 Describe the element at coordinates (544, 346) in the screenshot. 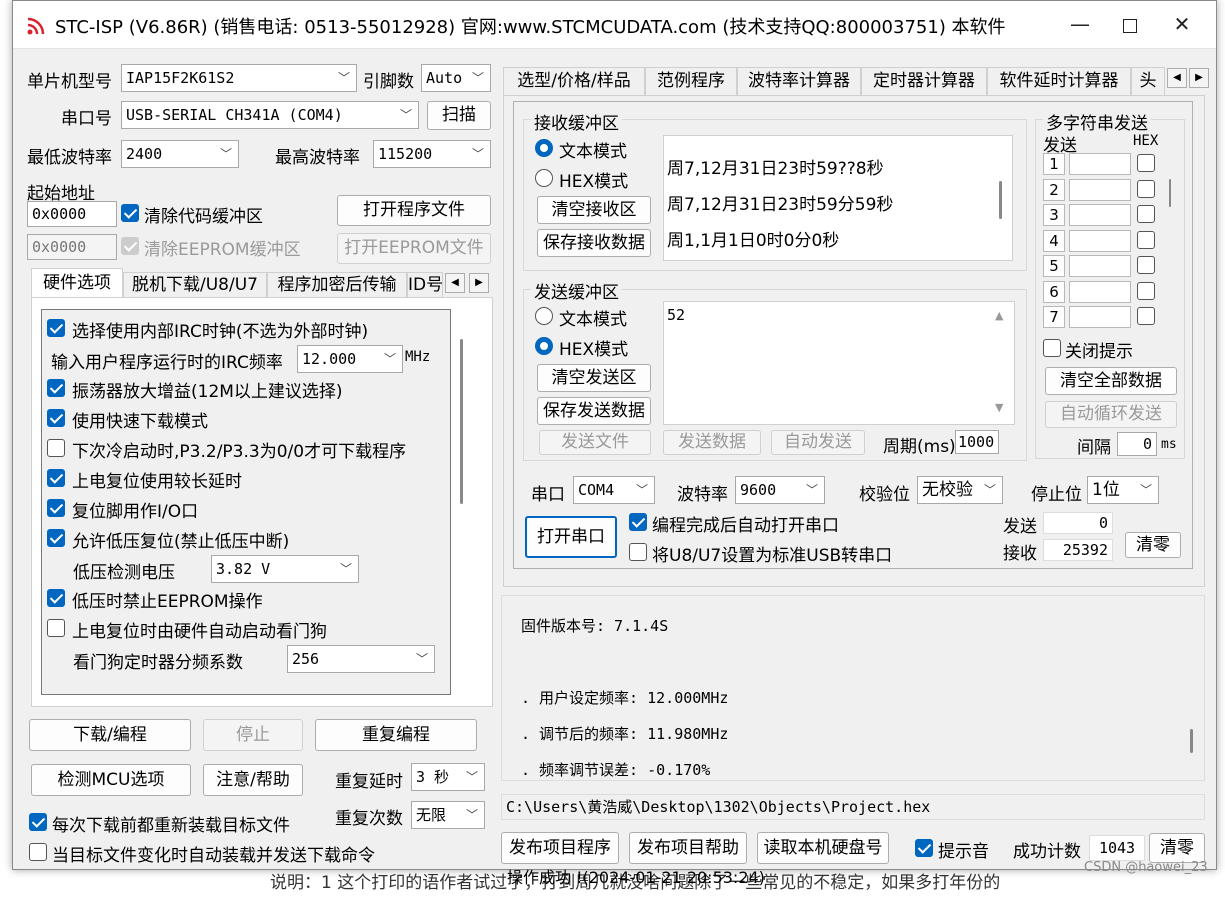

I see `send-hex-mode-radio` at that location.